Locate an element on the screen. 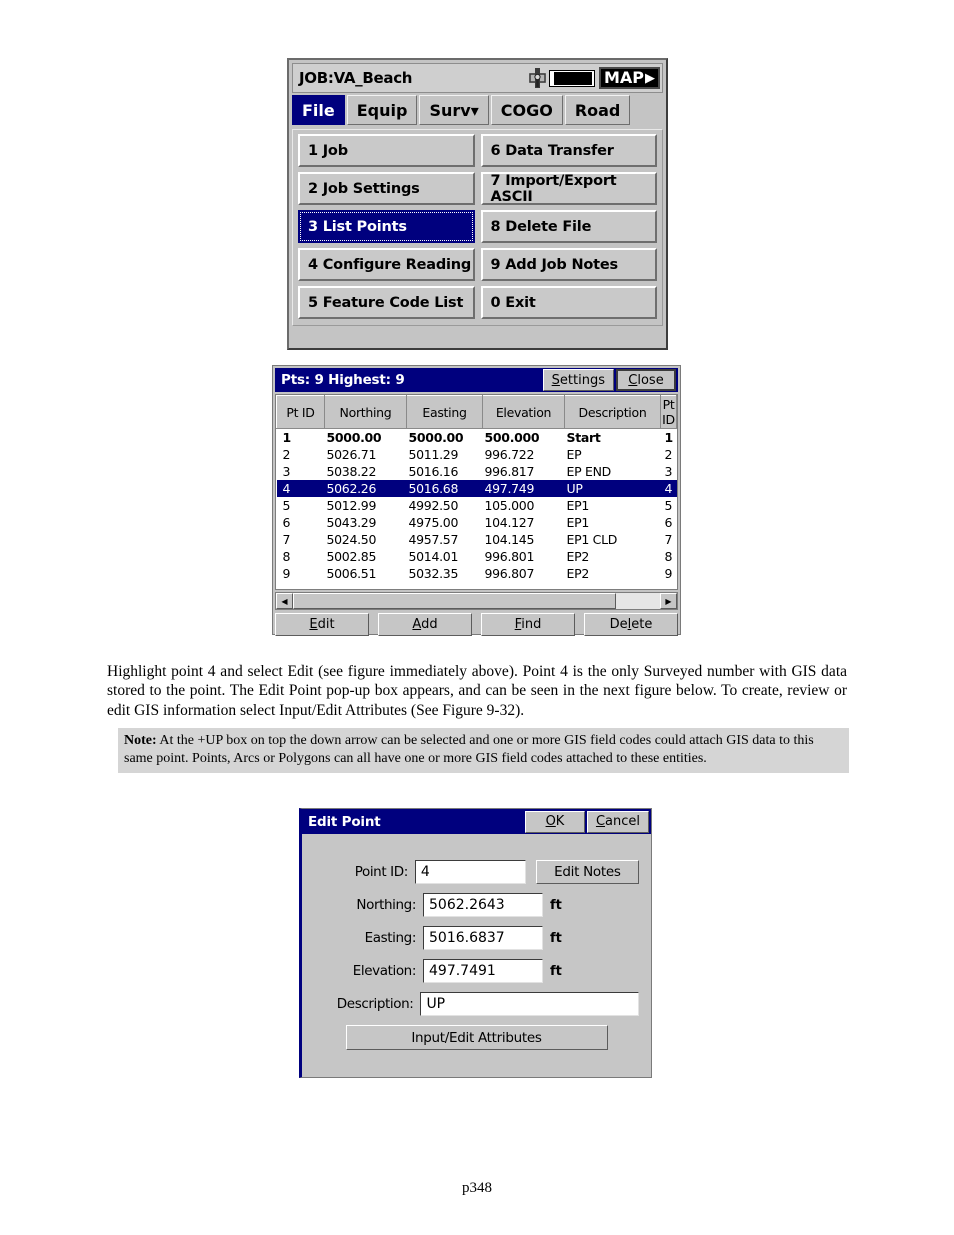 The height and width of the screenshot is (1235, 954). job-title: JOB:VA_Beach is located at coordinates (356, 78).